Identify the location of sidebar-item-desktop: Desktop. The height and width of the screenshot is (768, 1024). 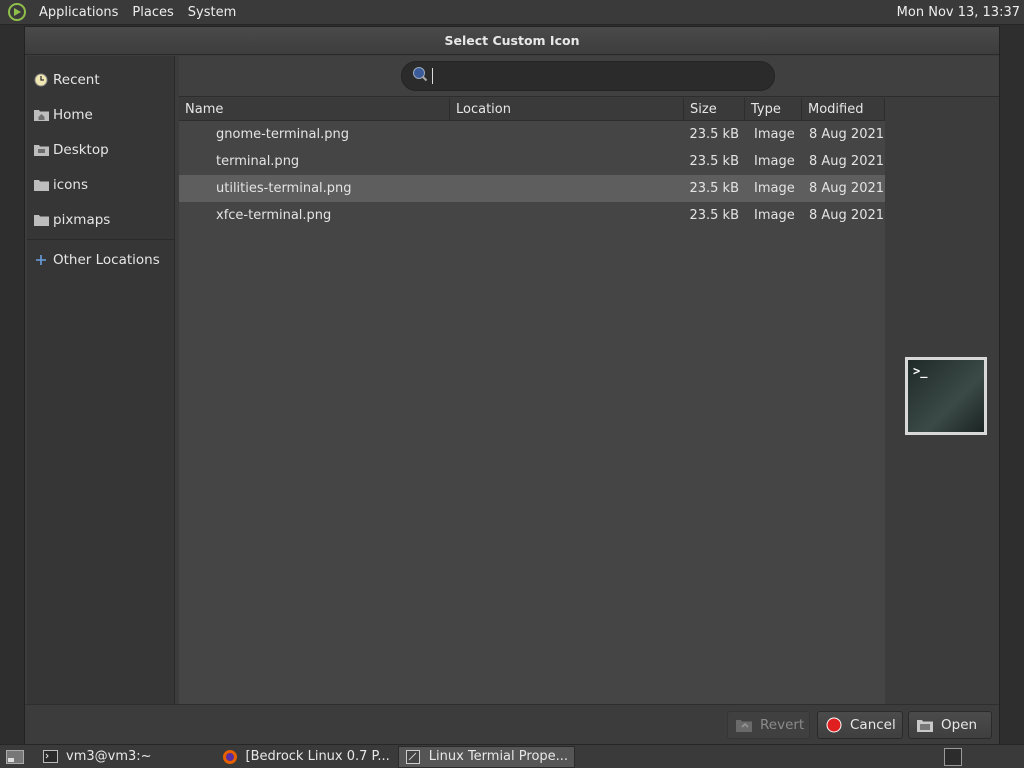
(100, 149).